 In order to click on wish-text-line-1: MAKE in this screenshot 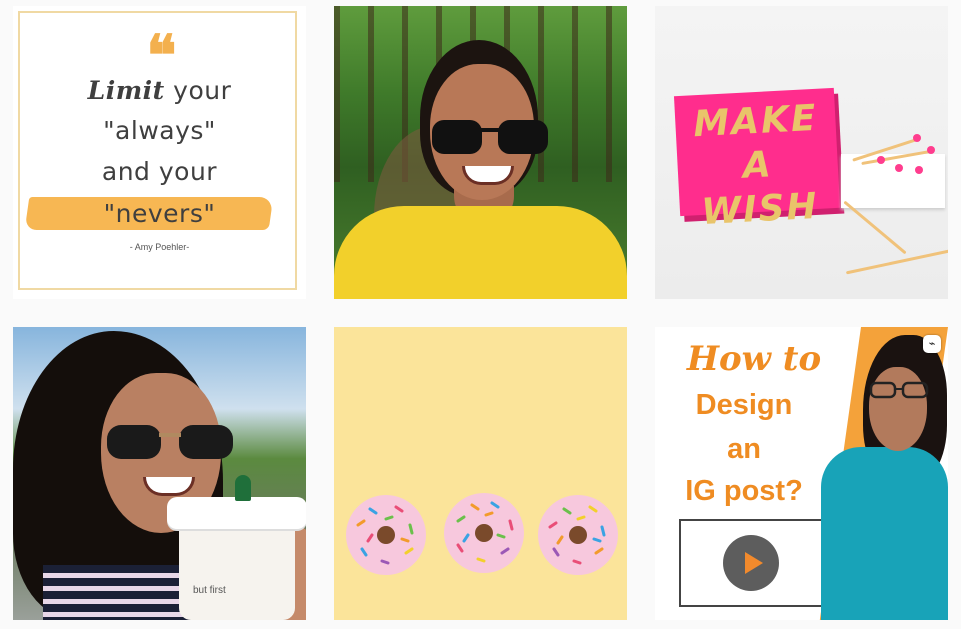, I will do `click(755, 121)`.